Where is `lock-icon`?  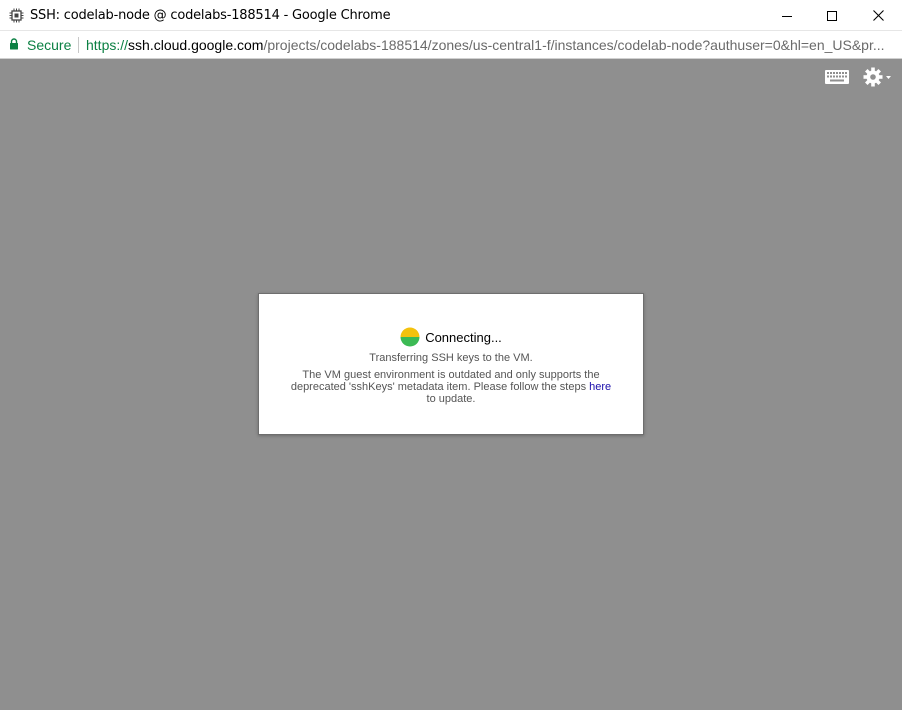 lock-icon is located at coordinates (14, 44).